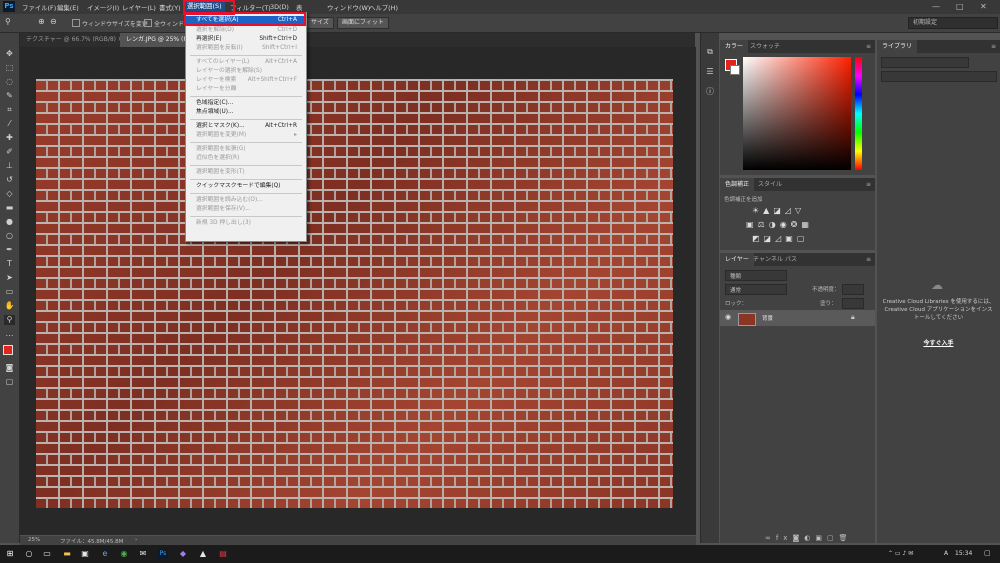  What do you see at coordinates (897, 46) in the screenshot?
I see `tab-libraries: ライブラリ` at bounding box center [897, 46].